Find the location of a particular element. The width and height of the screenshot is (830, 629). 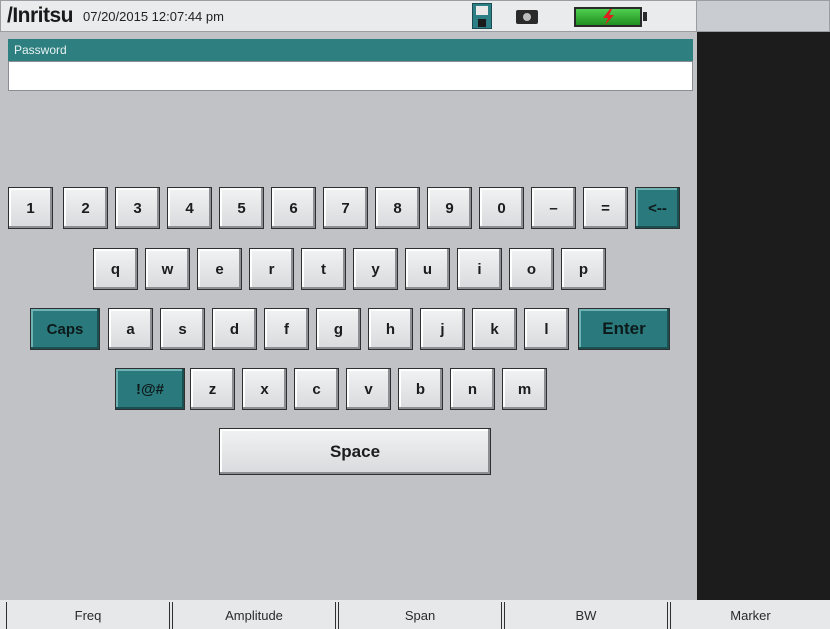

key-y: y is located at coordinates (375, 269).